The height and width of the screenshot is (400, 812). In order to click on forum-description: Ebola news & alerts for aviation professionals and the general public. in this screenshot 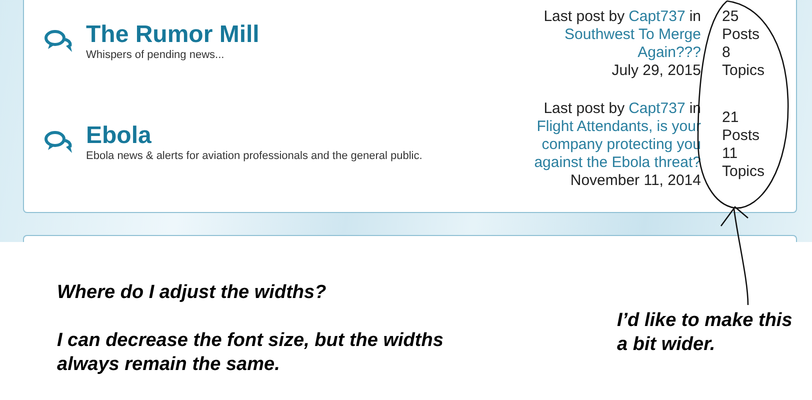, I will do `click(254, 156)`.